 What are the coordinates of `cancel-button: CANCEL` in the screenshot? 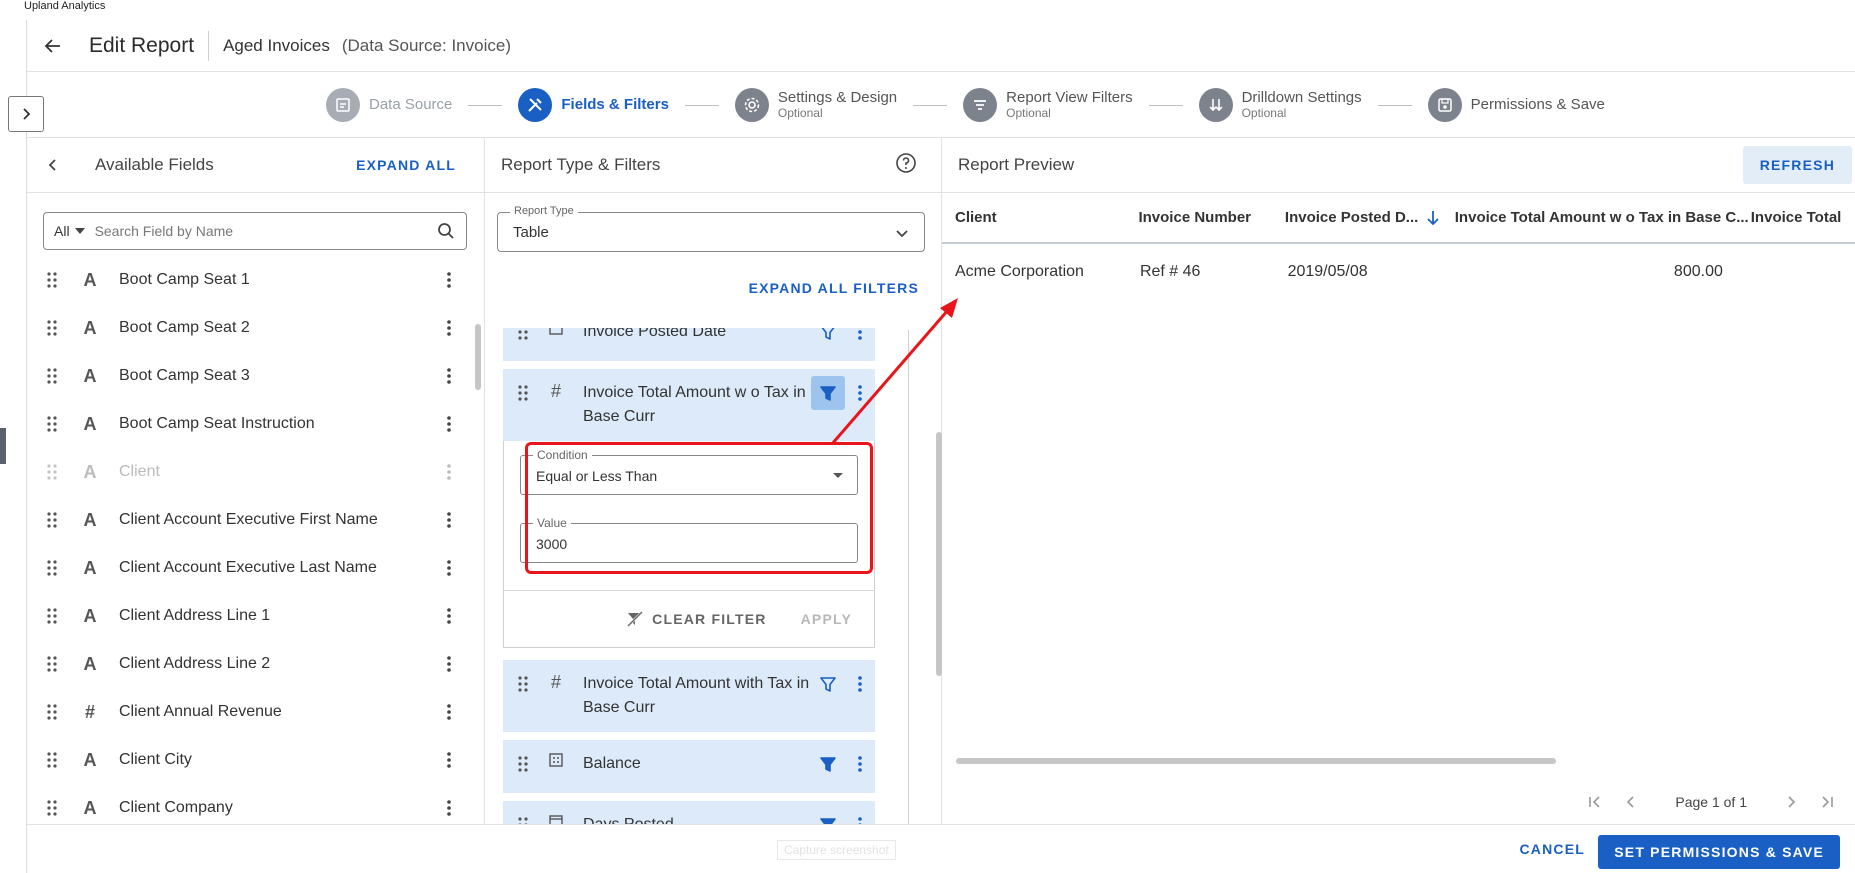 It's located at (1552, 849).